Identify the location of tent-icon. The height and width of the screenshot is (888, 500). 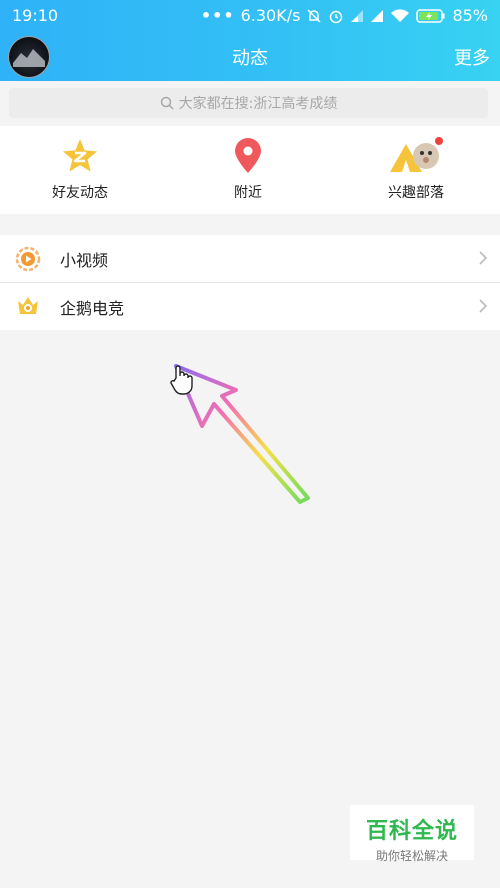
(416, 154).